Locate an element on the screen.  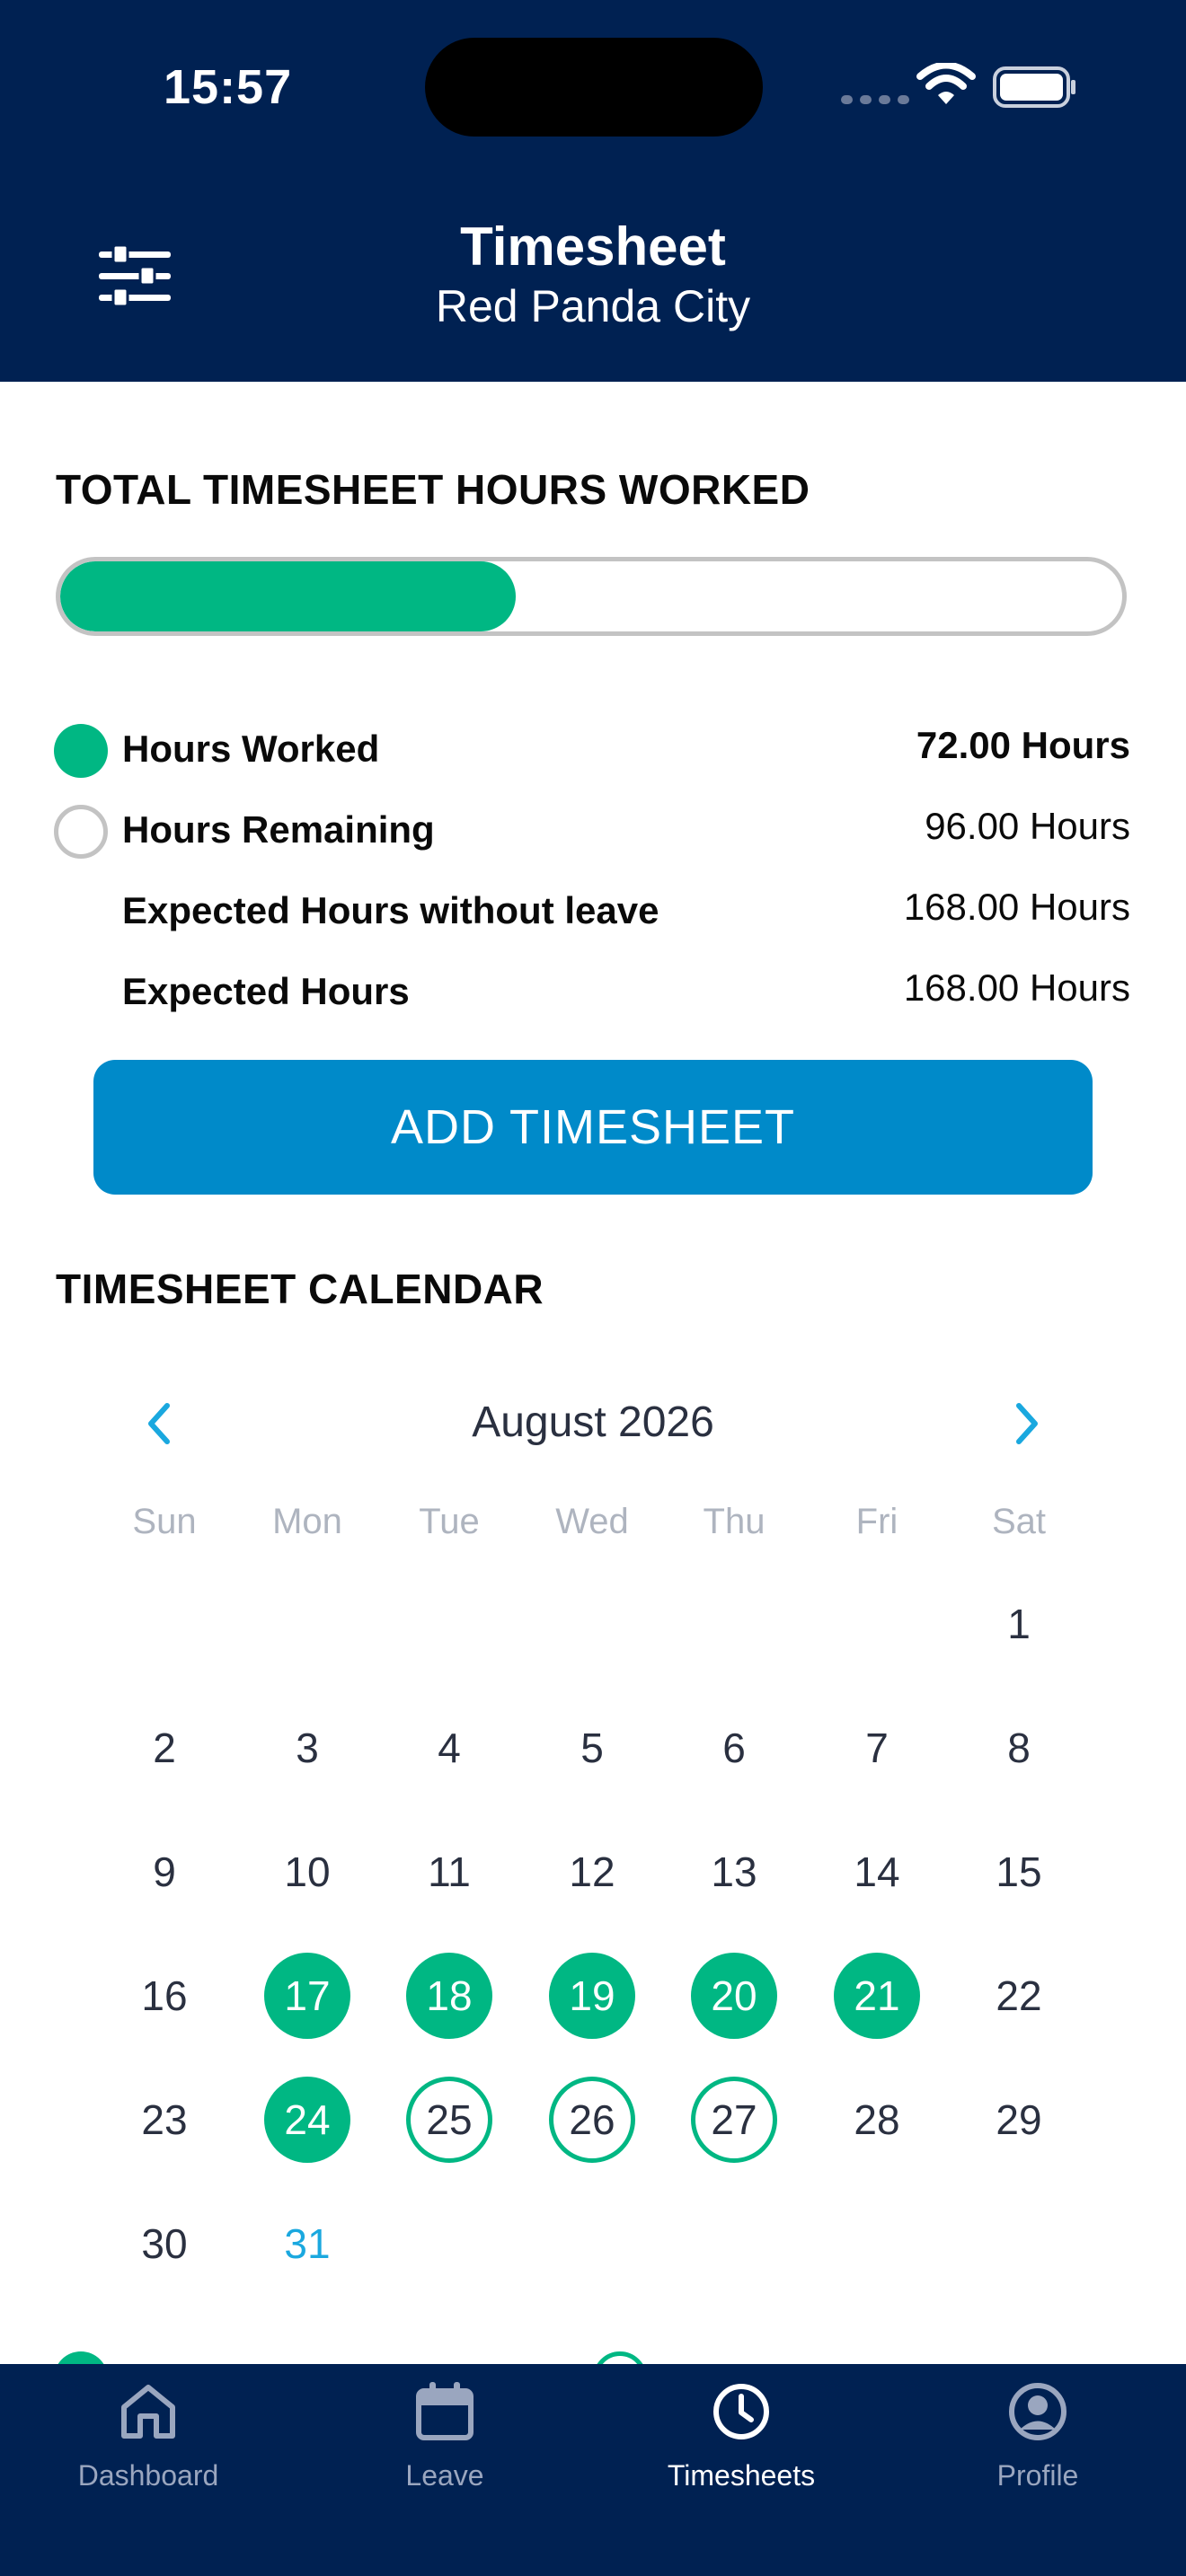
hours-legend-label: Expected Hours without leave is located at coordinates (390, 910).